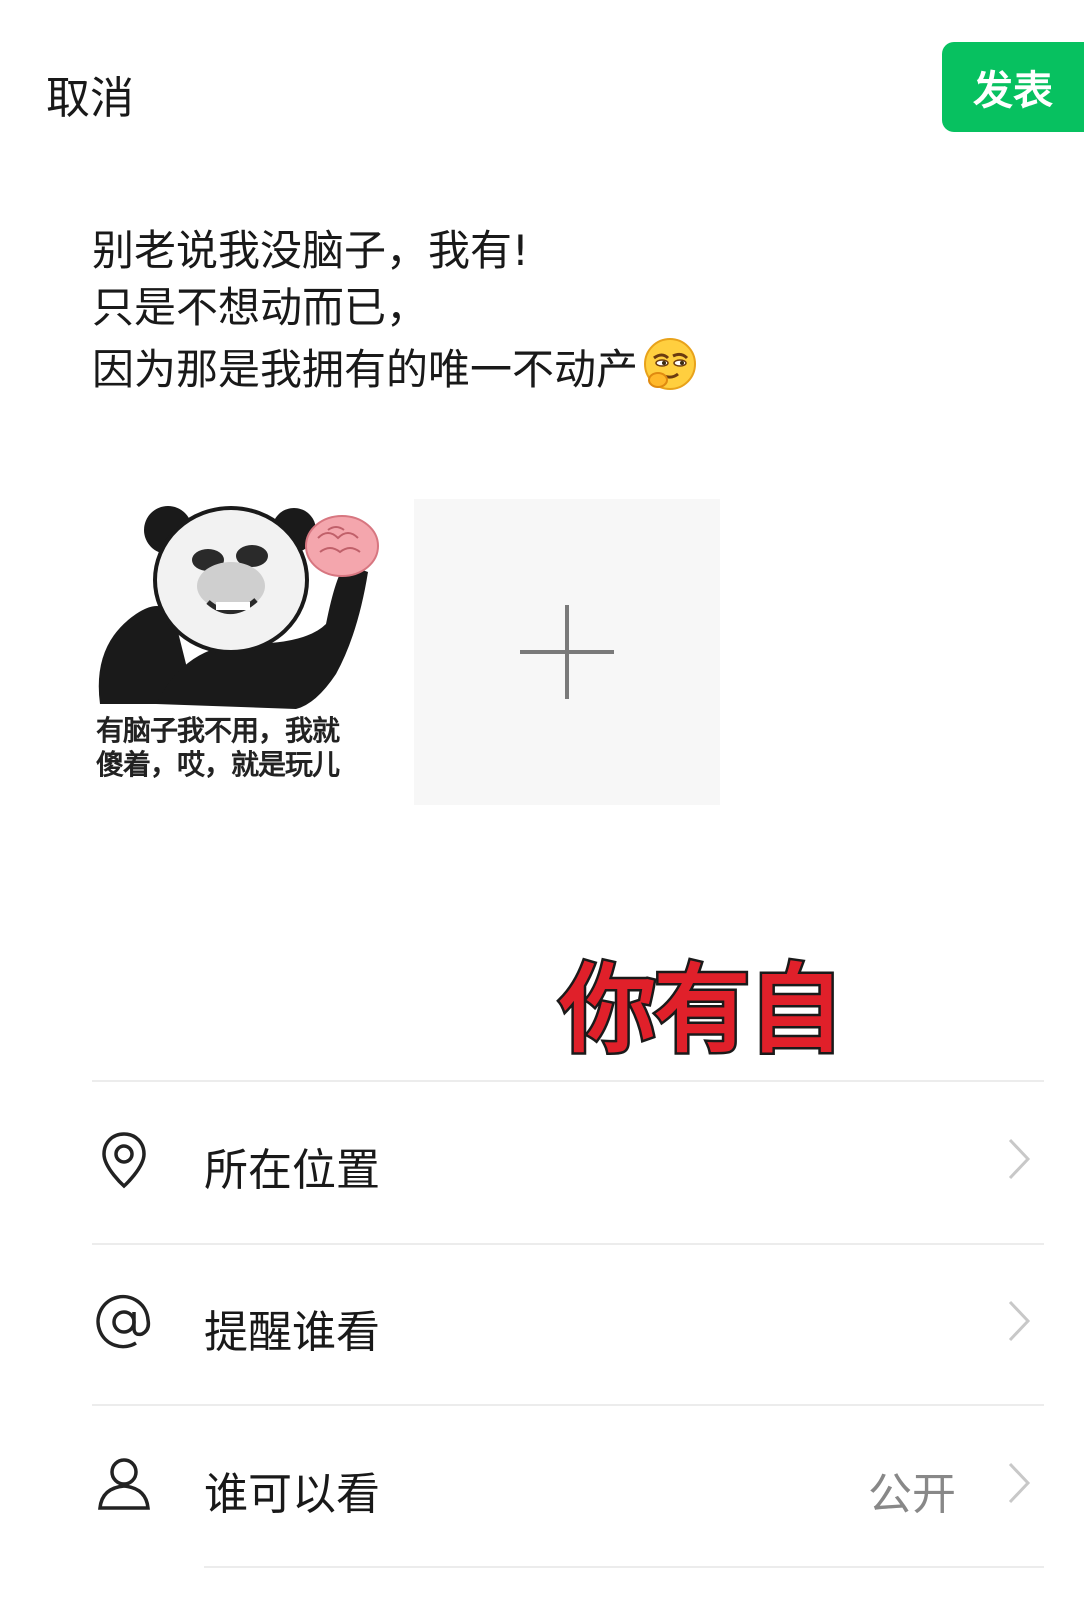 The height and width of the screenshot is (1612, 1084). What do you see at coordinates (912, 1494) in the screenshot?
I see `option-value: 公开` at bounding box center [912, 1494].